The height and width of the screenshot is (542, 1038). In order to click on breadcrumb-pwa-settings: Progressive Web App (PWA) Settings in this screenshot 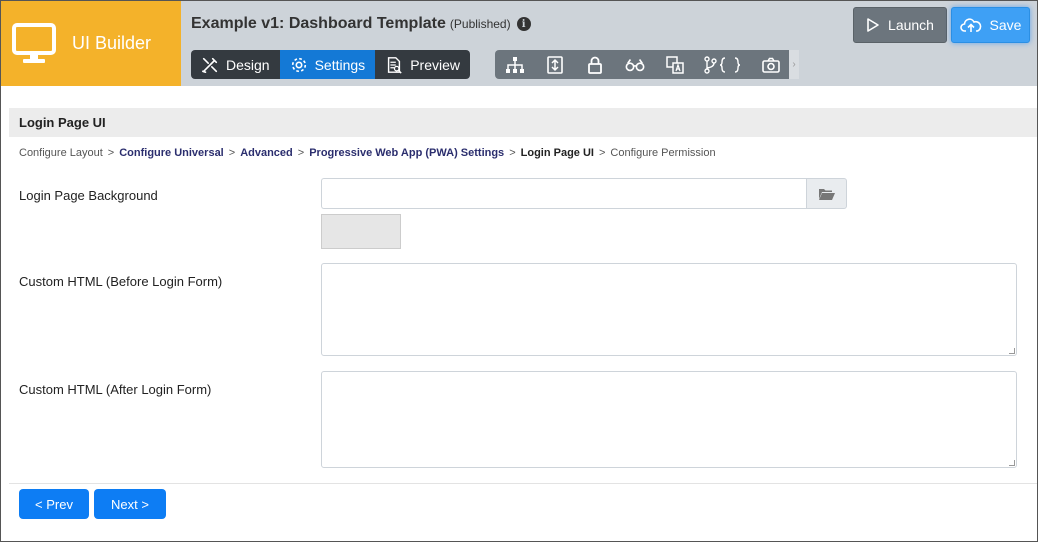, I will do `click(406, 153)`.